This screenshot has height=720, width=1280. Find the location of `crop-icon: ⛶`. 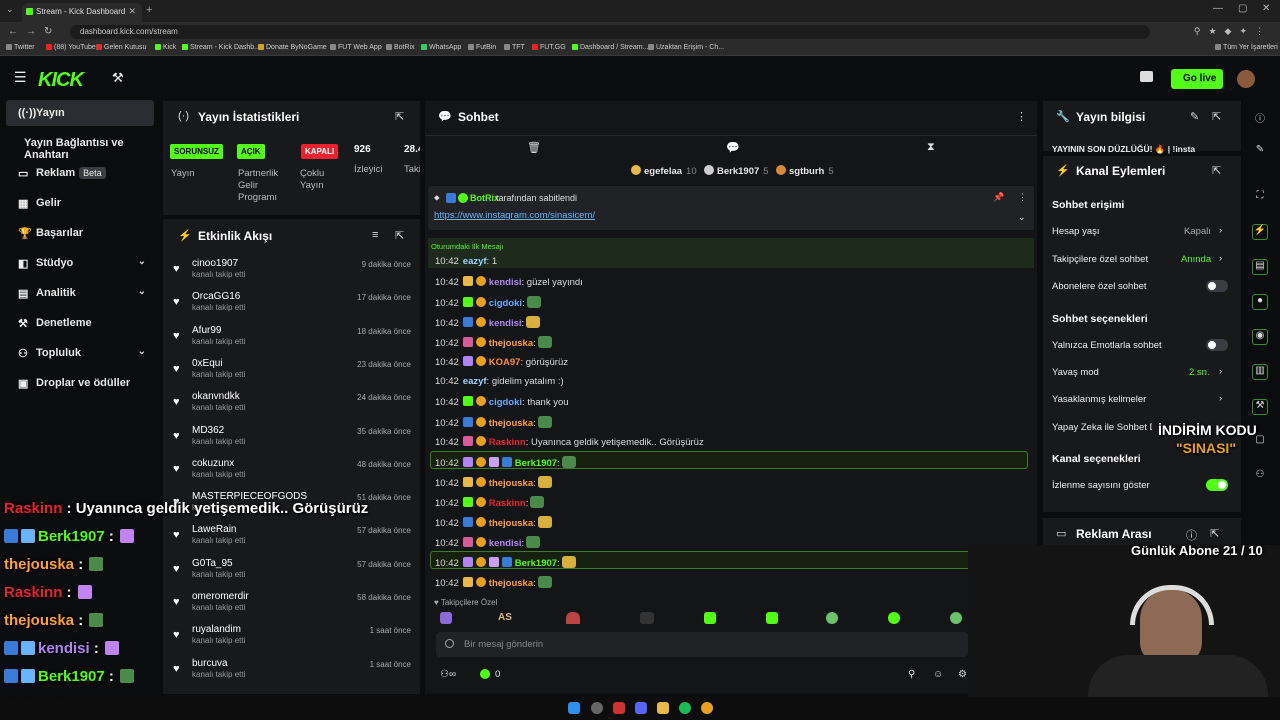

crop-icon: ⛶ is located at coordinates (1260, 198).